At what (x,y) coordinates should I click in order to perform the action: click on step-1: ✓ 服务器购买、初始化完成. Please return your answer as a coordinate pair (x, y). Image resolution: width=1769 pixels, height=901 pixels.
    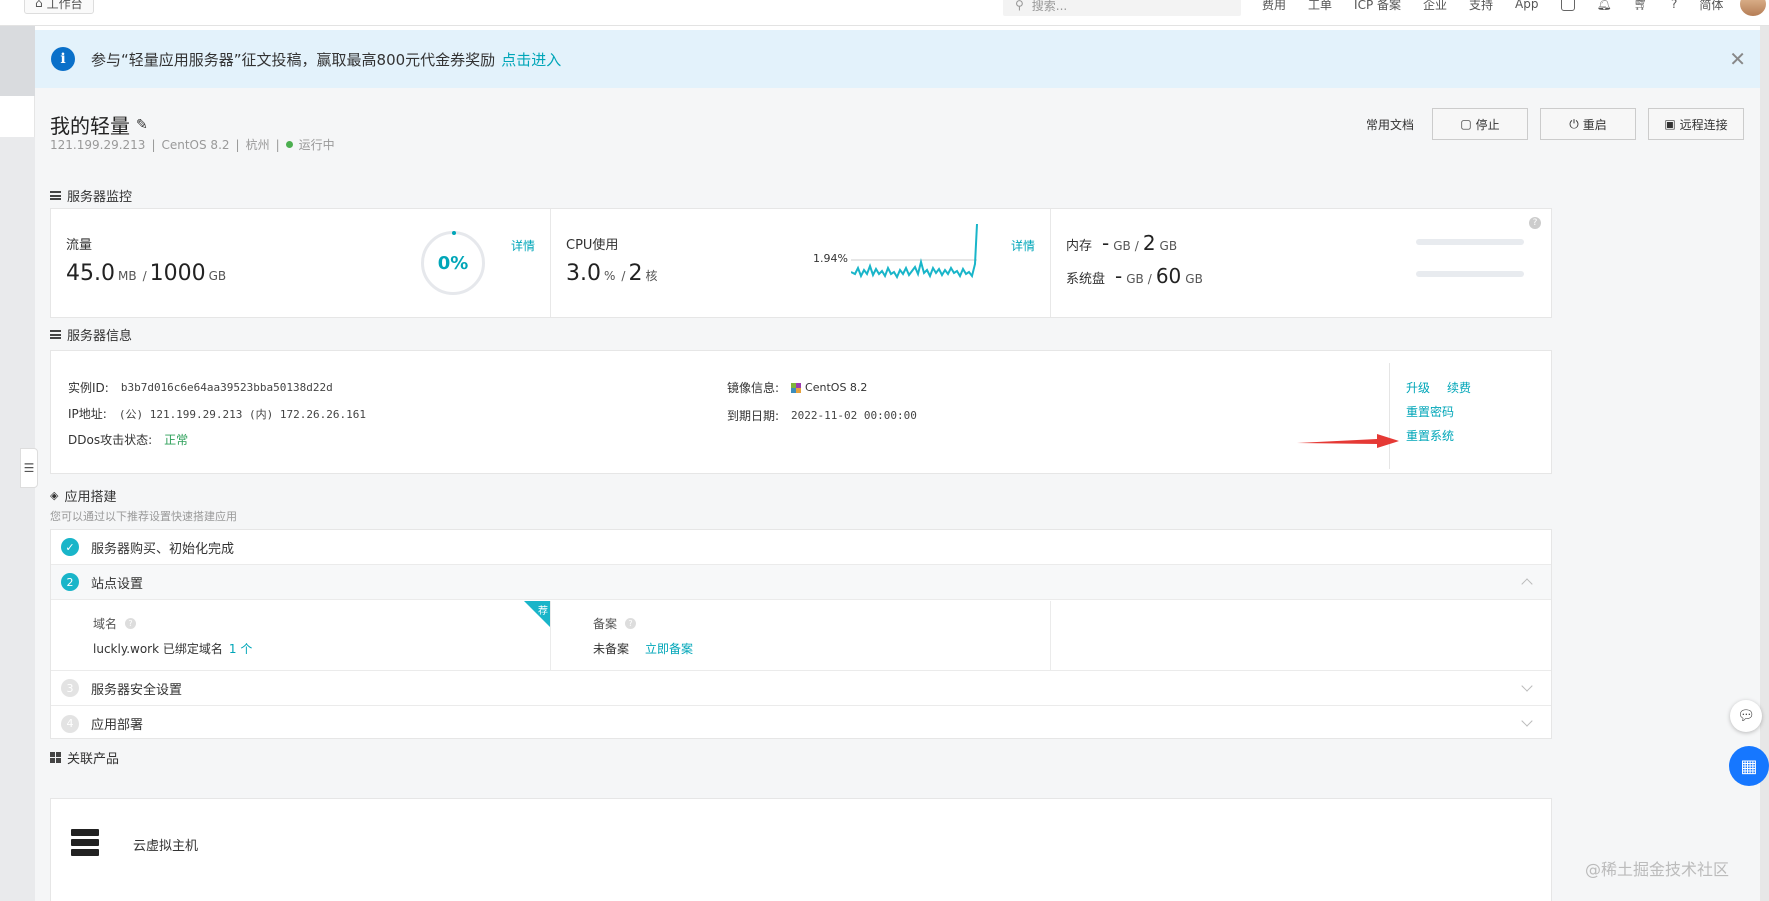
    Looking at the image, I should click on (801, 547).